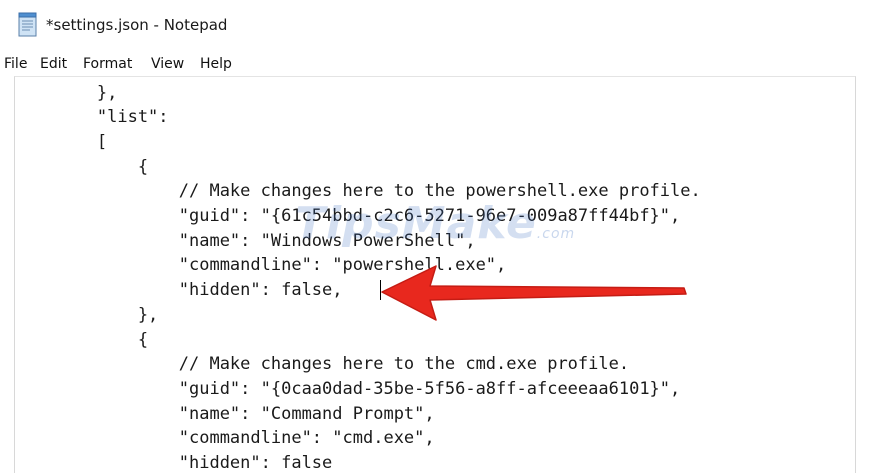 This screenshot has height=473, width=870. I want to click on code-line: "name": "Command Prompt",, so click(225, 414).